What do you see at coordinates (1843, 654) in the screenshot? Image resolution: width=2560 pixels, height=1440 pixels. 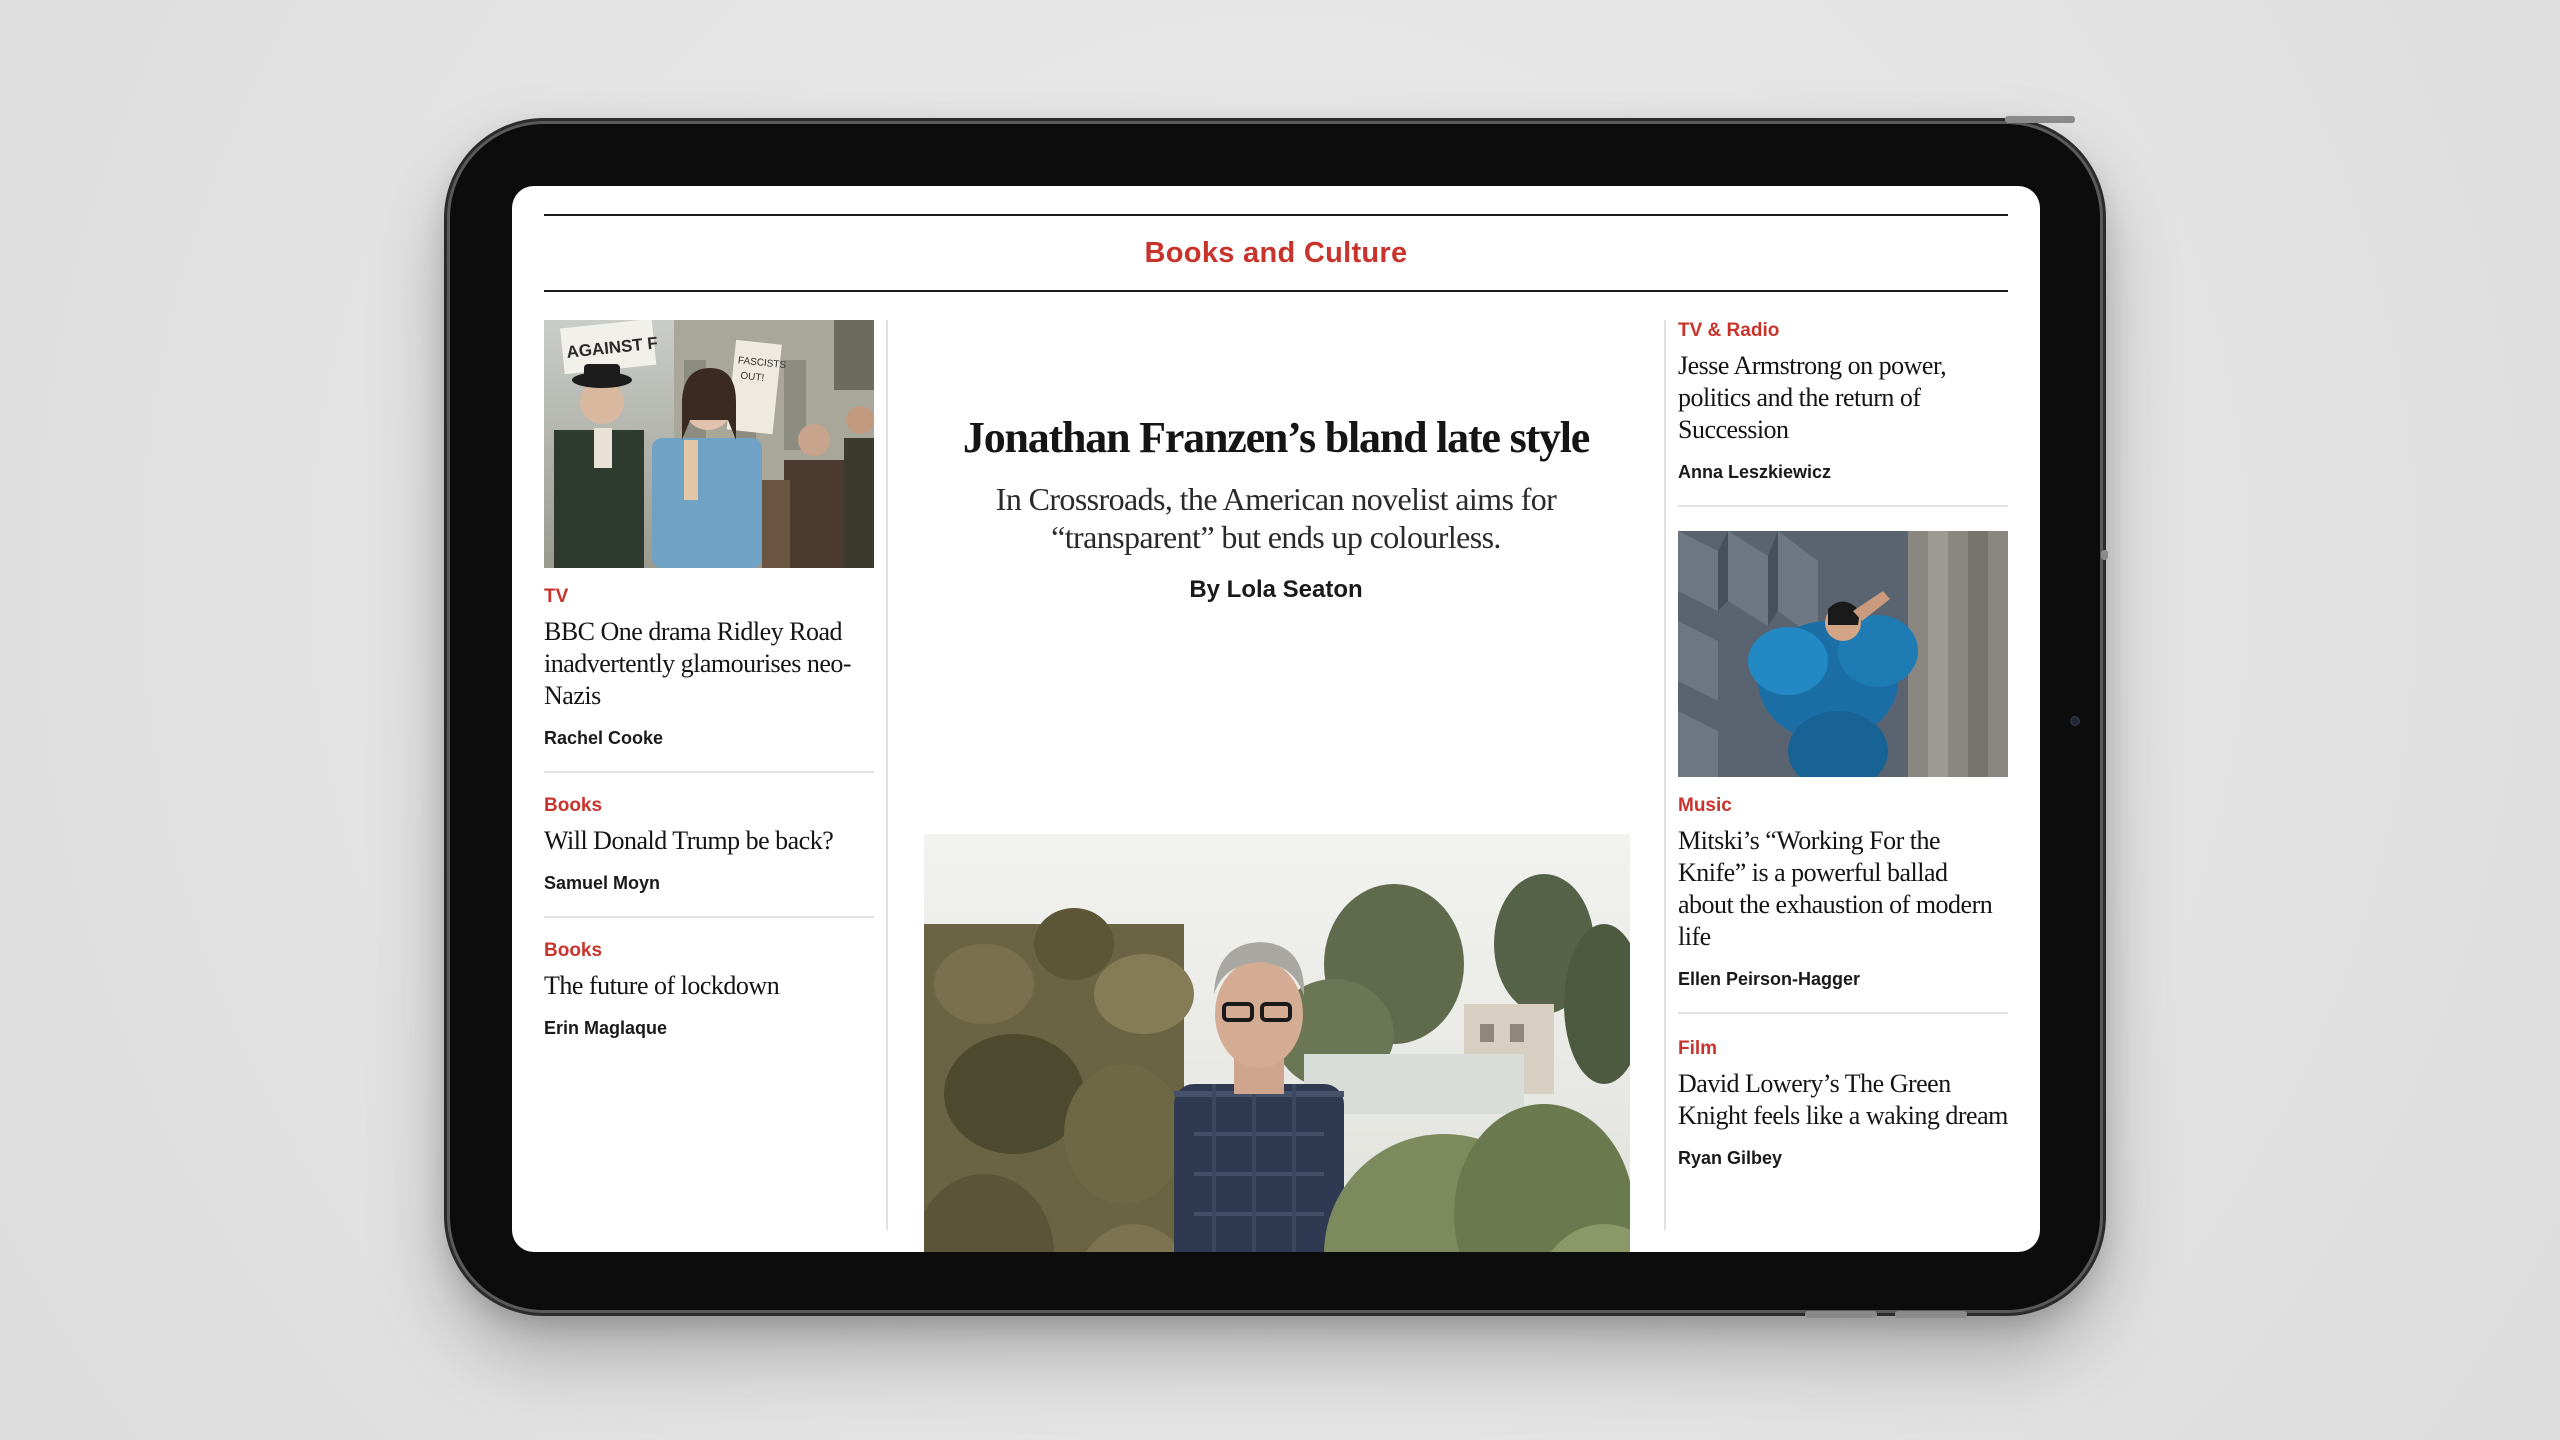 I see `singer-blue-dress-photo` at bounding box center [1843, 654].